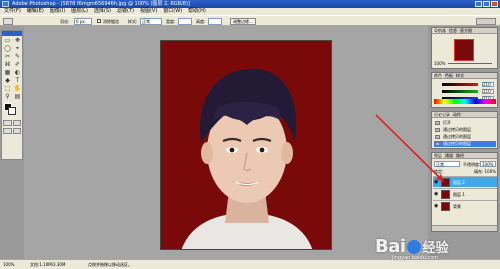  I want to click on layer-row: ◉ 图层 2, so click(465, 181).